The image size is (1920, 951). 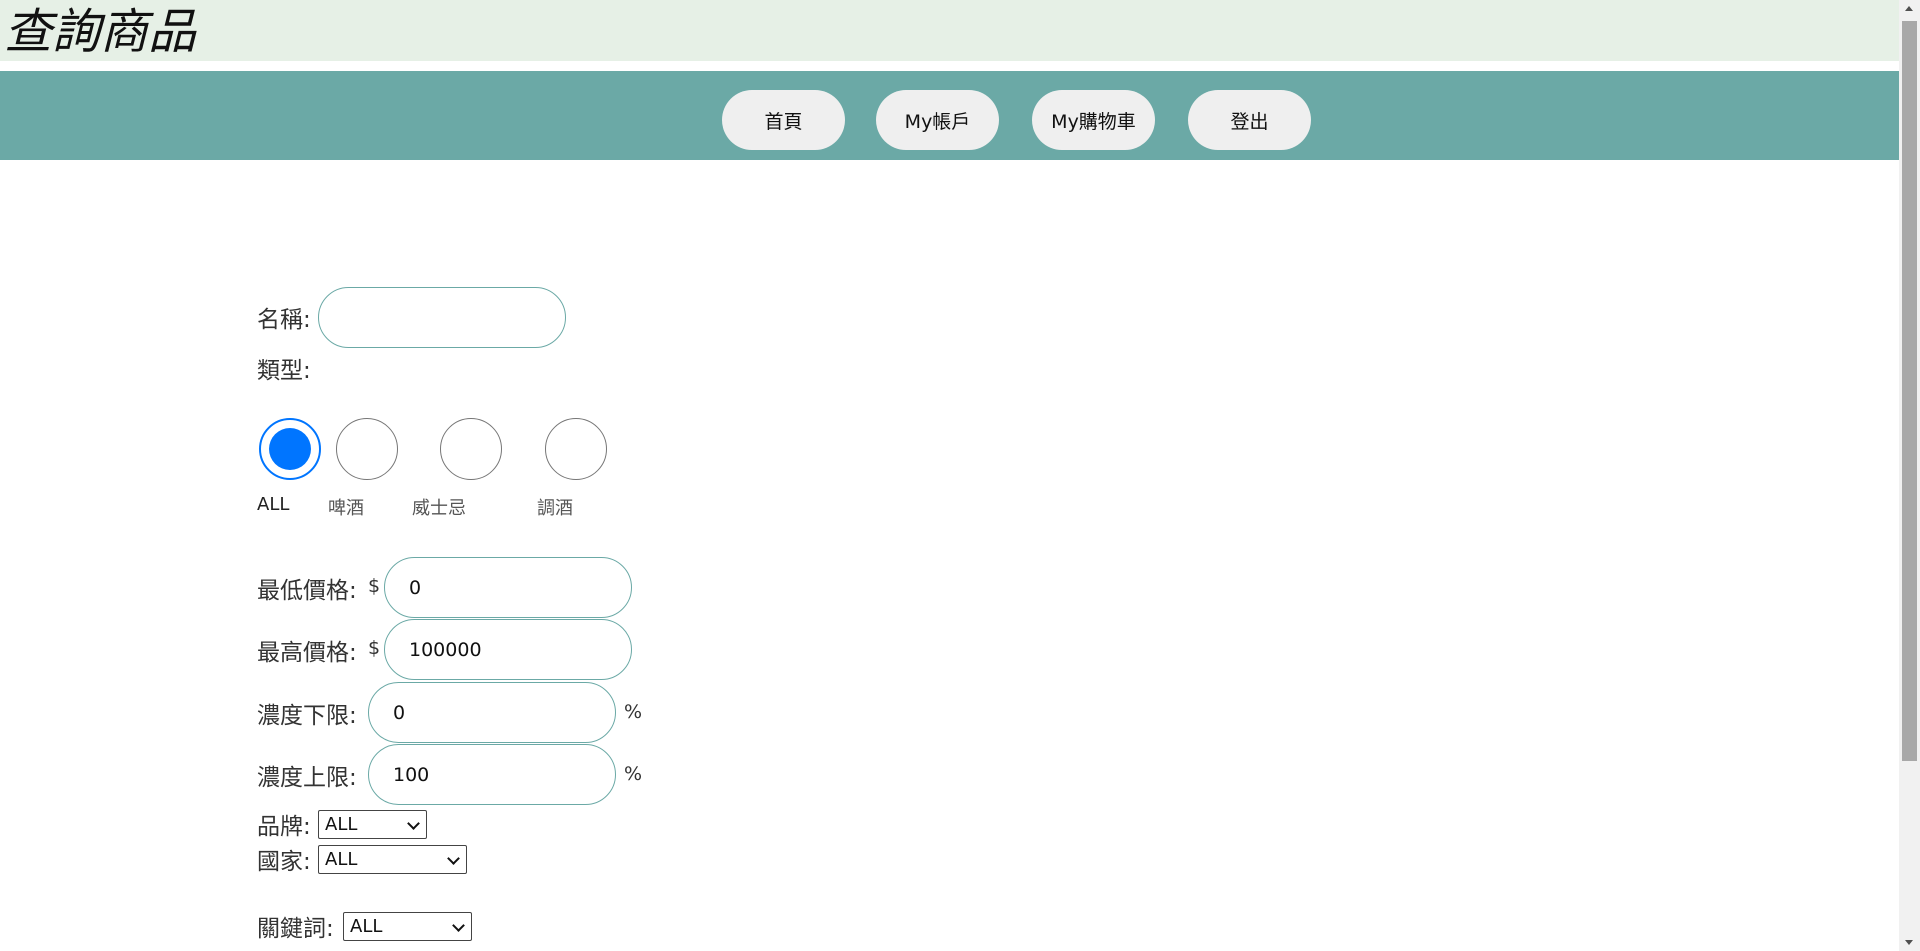 What do you see at coordinates (372, 824) in the screenshot?
I see `brand-select: ALL` at bounding box center [372, 824].